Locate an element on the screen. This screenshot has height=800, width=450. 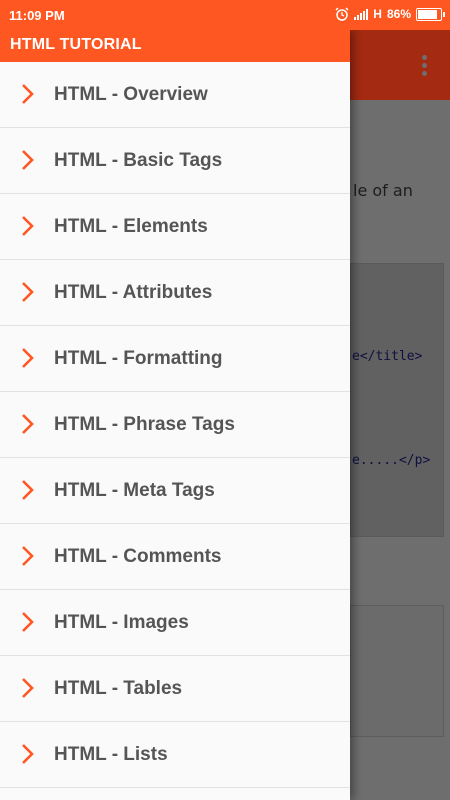
signal-icon is located at coordinates (361, 14).